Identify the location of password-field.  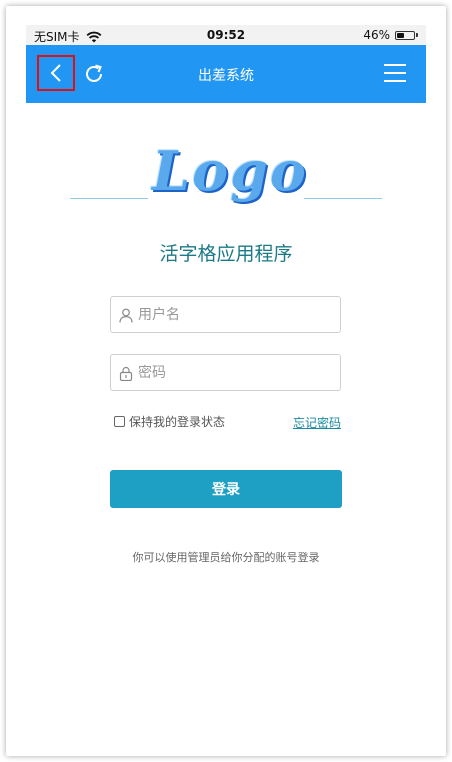
(225, 372).